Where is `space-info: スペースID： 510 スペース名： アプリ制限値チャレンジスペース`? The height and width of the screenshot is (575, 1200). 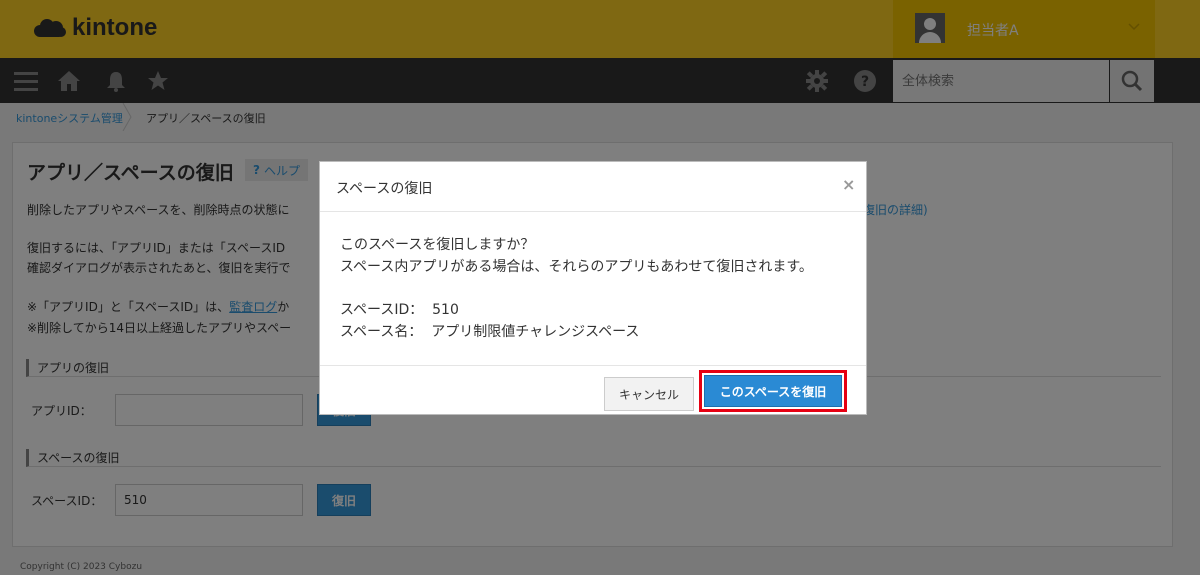
space-info: スペースID： 510 スペース名： アプリ制限値チャレンジスペース is located at coordinates (489, 321).